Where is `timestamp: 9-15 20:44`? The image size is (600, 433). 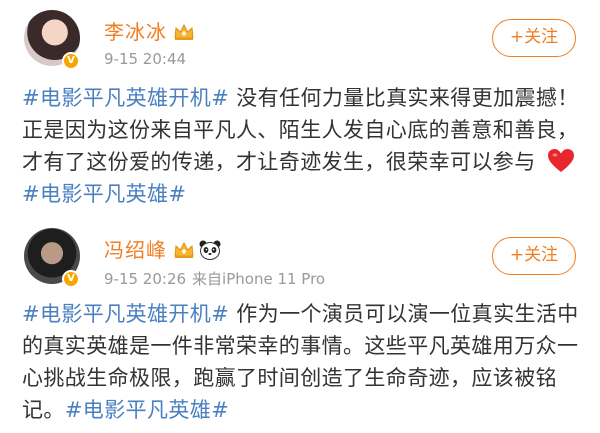 timestamp: 9-15 20:44 is located at coordinates (145, 59).